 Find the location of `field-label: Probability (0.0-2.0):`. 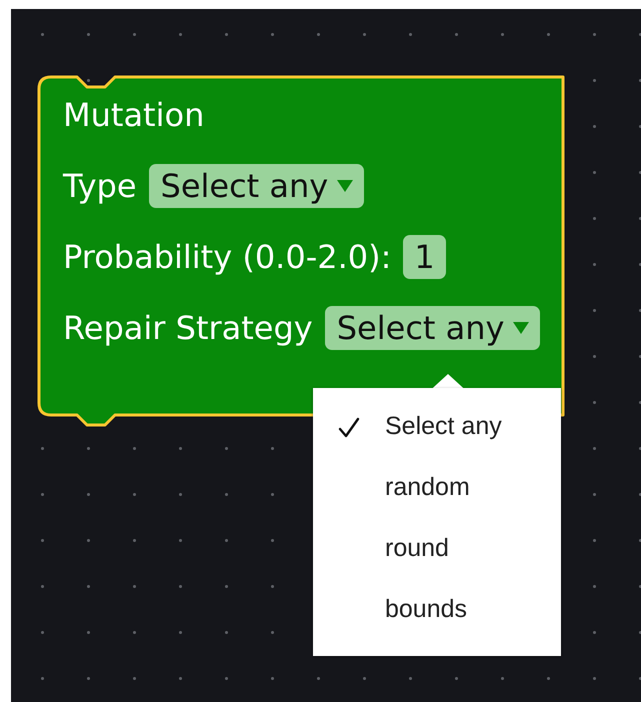

field-label: Probability (0.0-2.0): is located at coordinates (227, 257).